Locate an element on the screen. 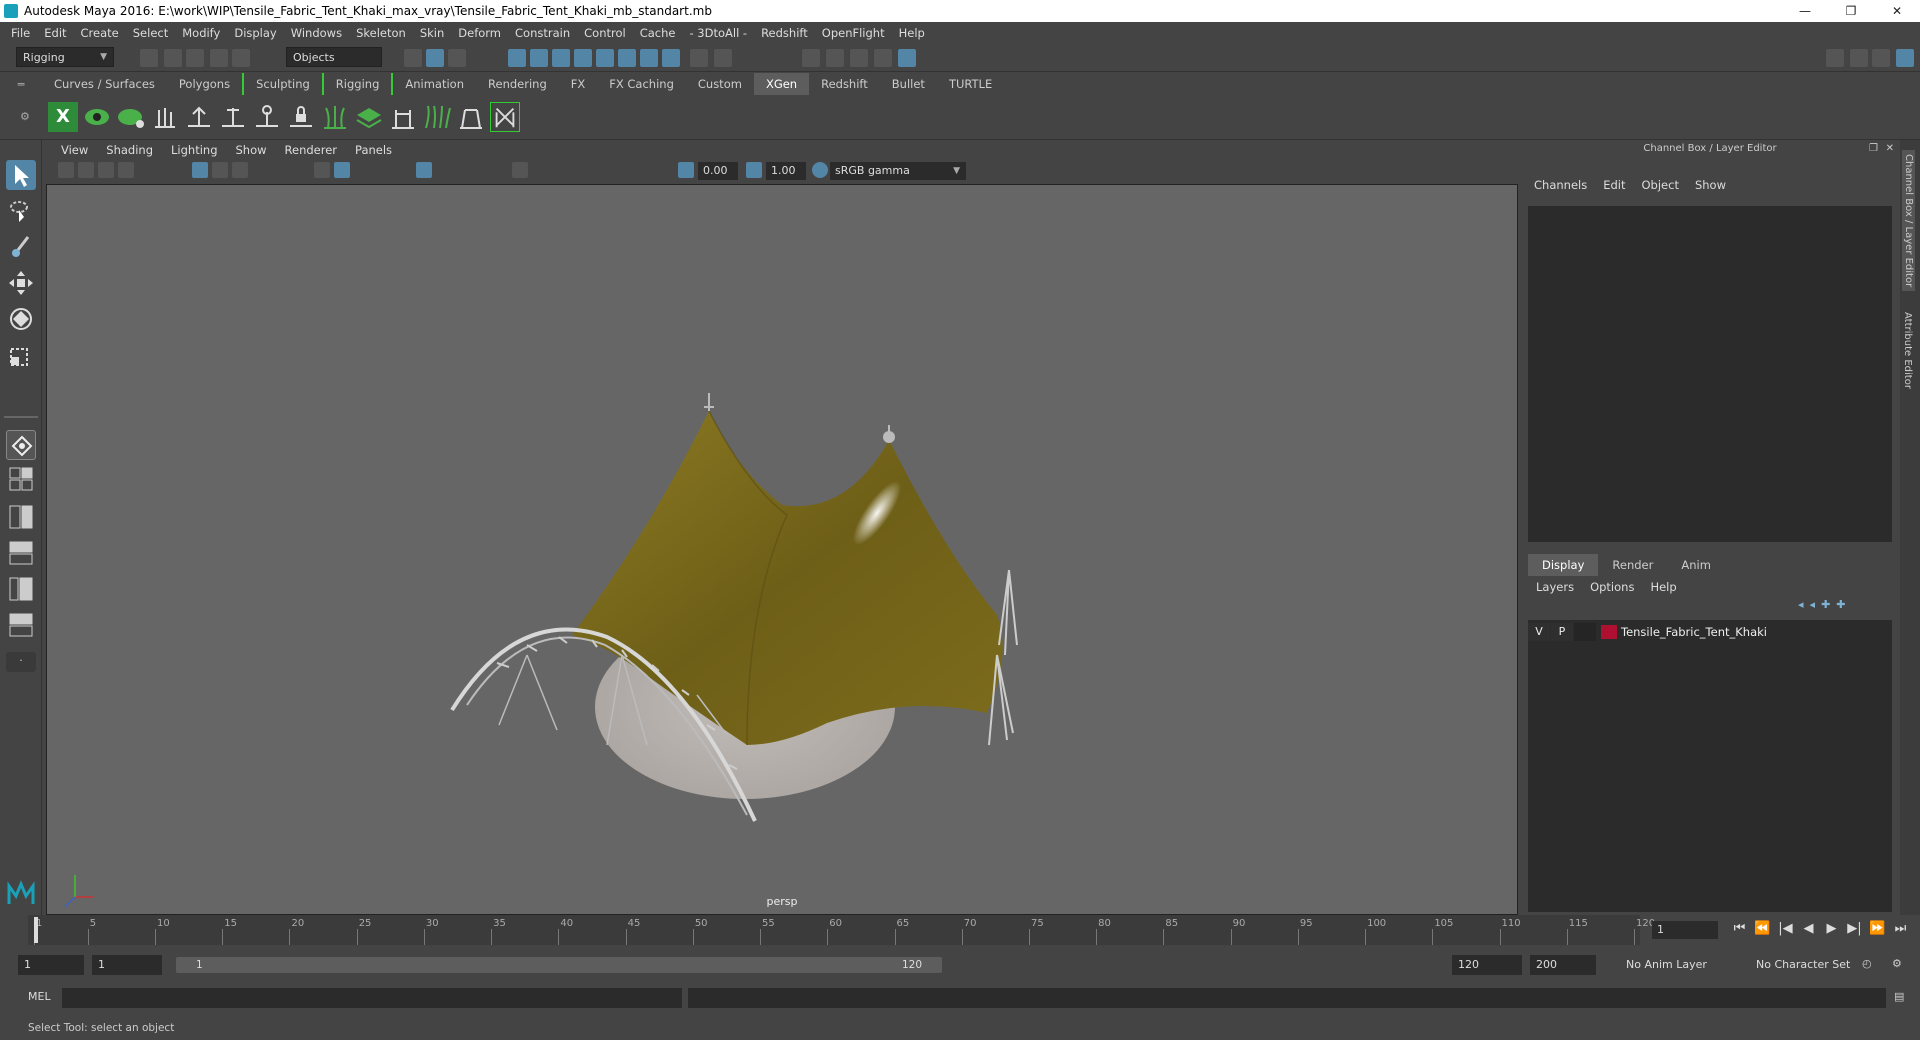 This screenshot has width=1920, height=1040. playback-end-field: 120 is located at coordinates (1487, 965).